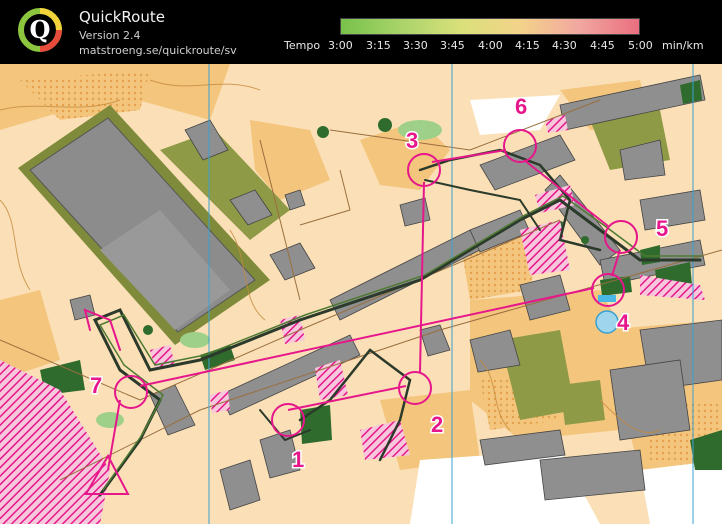 The width and height of the screenshot is (722, 524). Describe the element at coordinates (110, 35) in the screenshot. I see `app-version: Version 2.4` at that location.